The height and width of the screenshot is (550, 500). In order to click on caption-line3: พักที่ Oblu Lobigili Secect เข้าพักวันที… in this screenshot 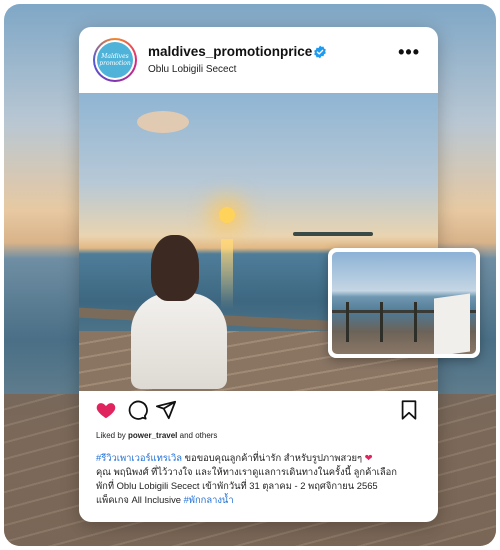, I will do `click(237, 485)`.